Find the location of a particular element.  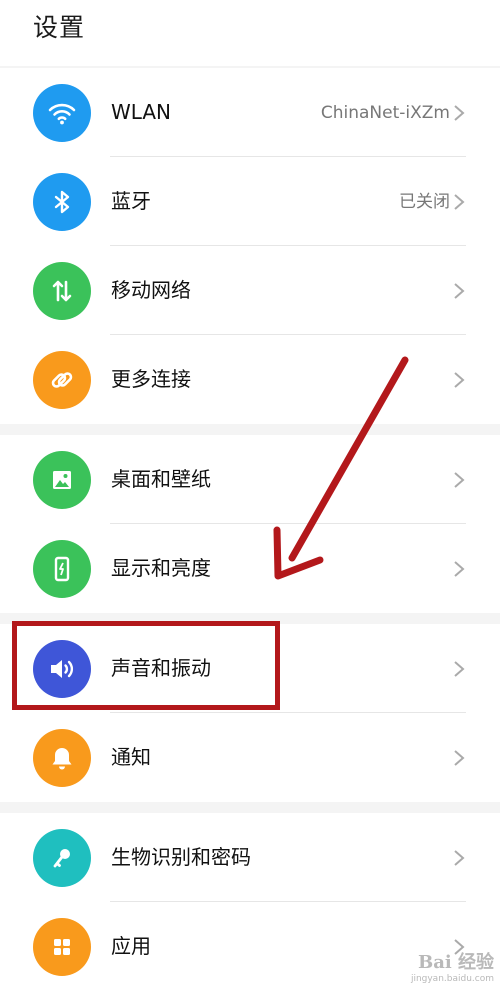

bell-icon is located at coordinates (62, 758).